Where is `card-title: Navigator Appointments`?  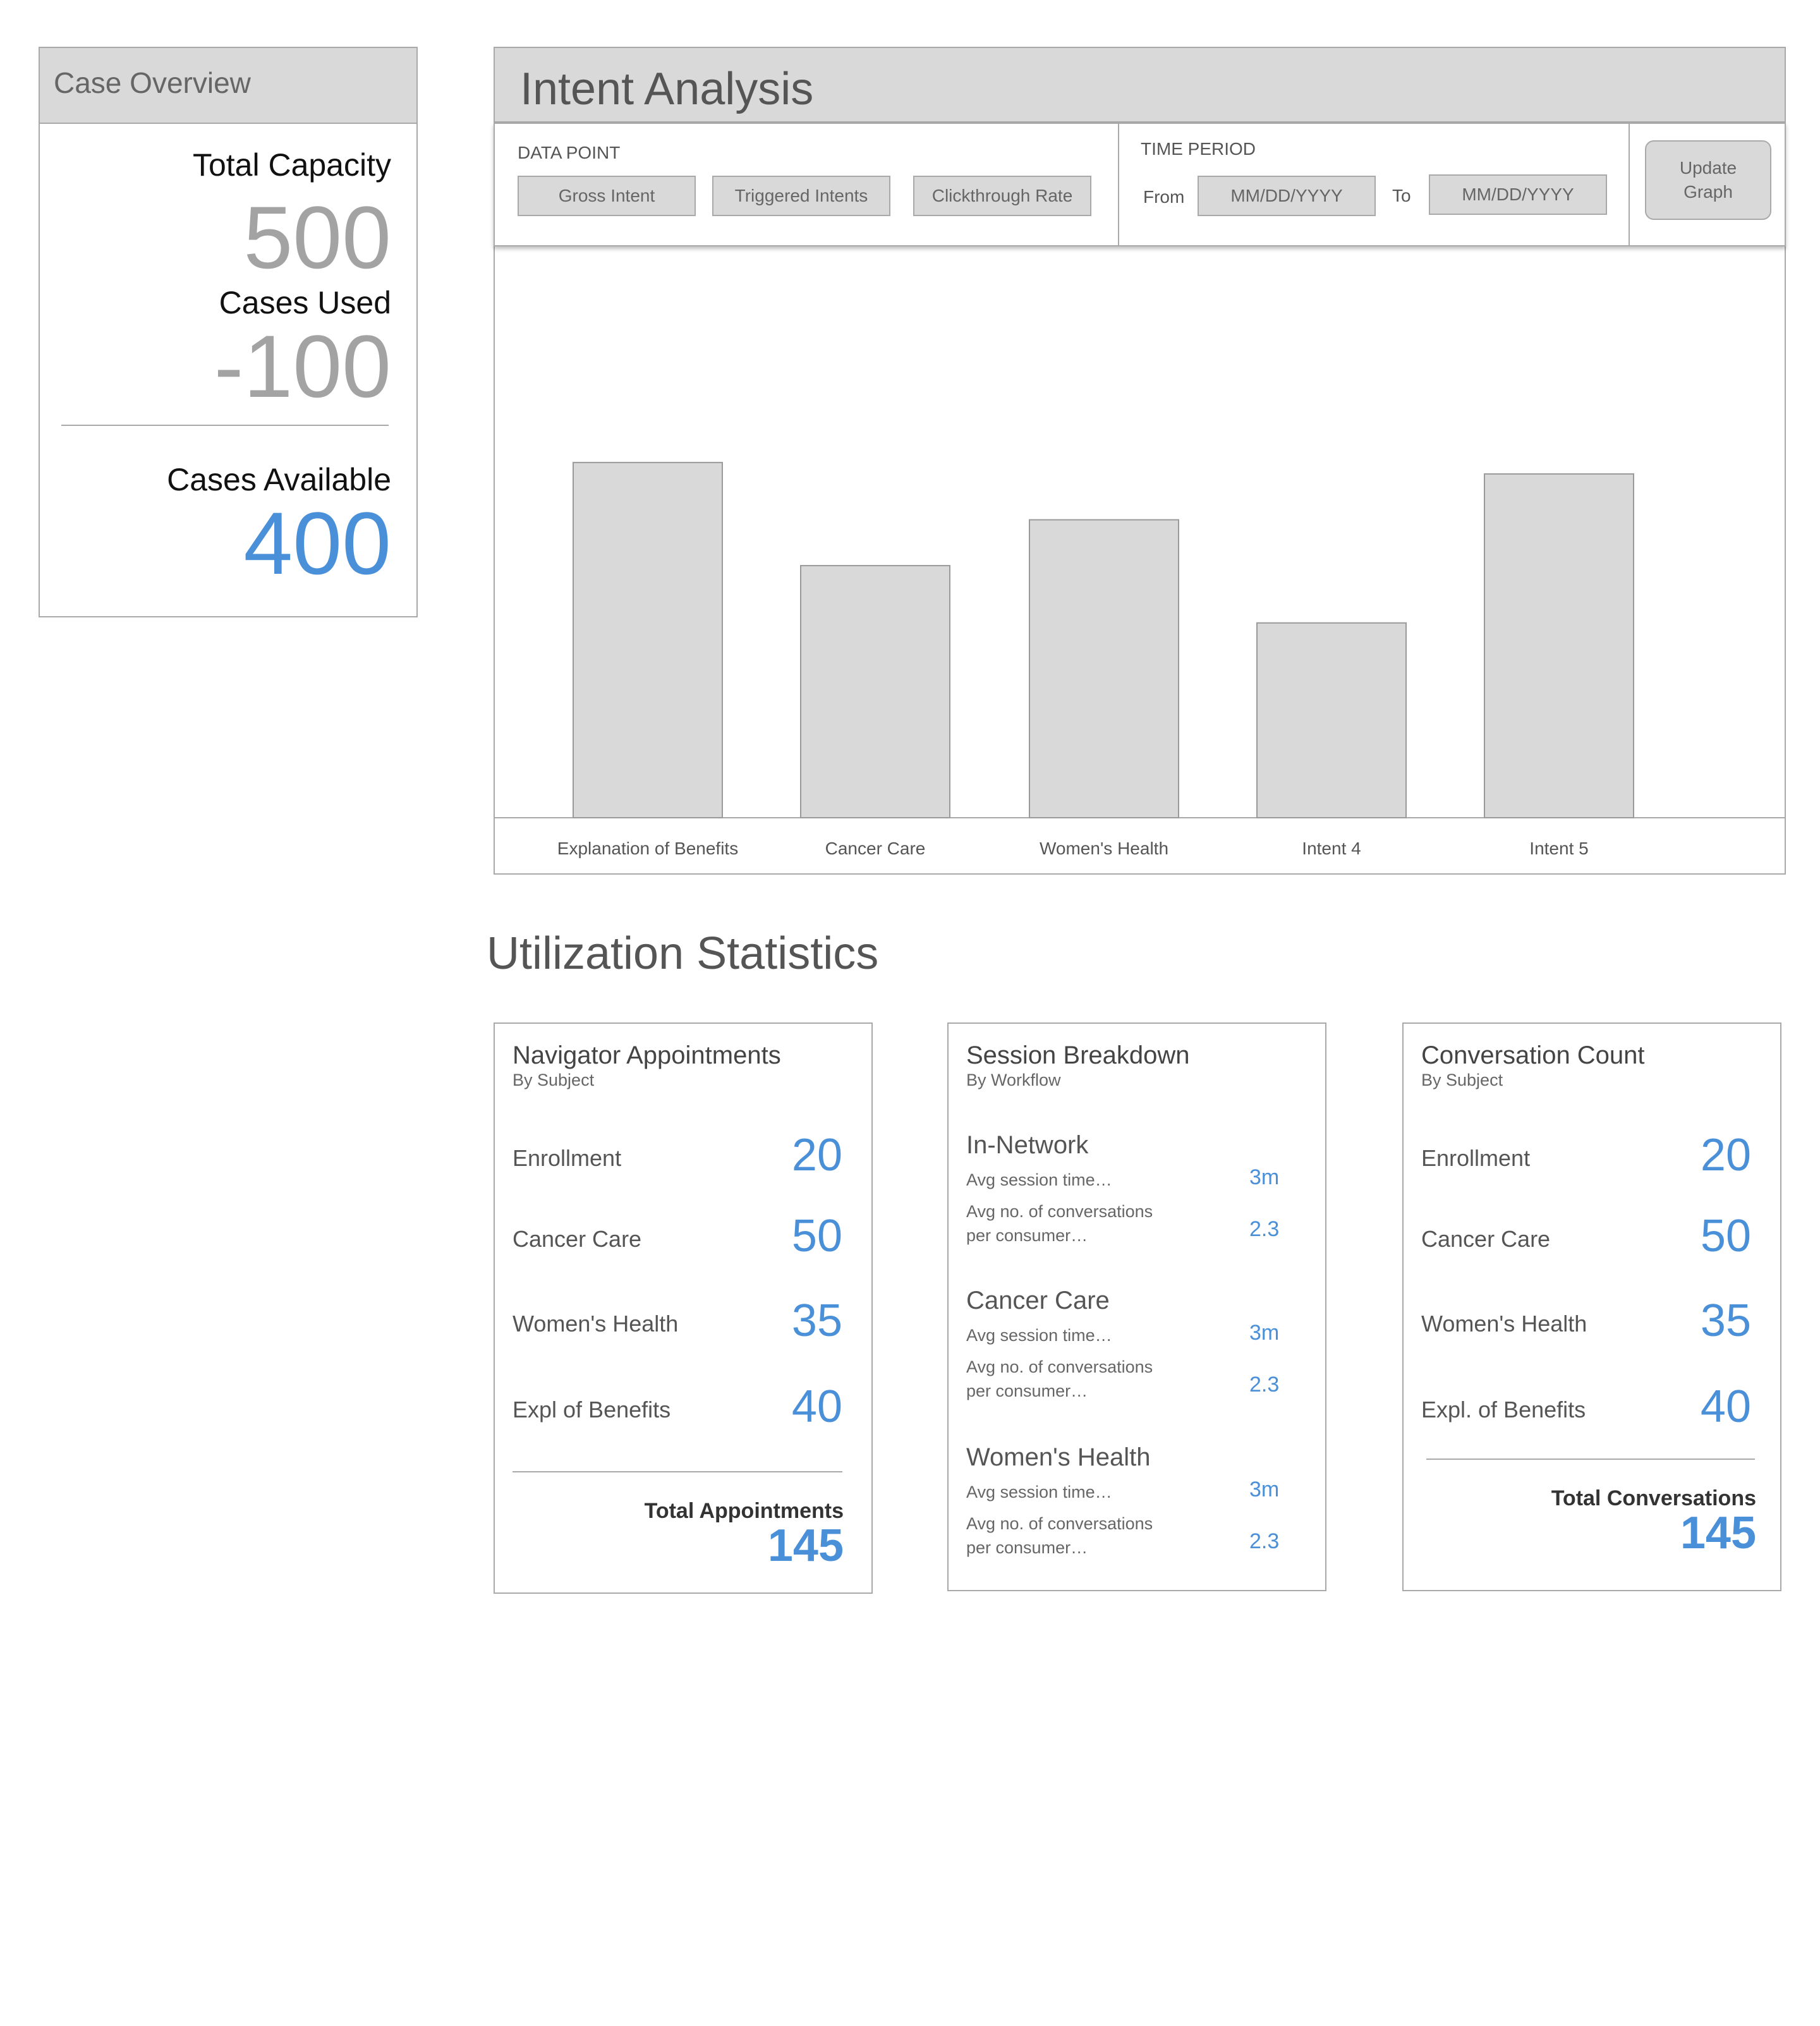 card-title: Navigator Appointments is located at coordinates (647, 1055).